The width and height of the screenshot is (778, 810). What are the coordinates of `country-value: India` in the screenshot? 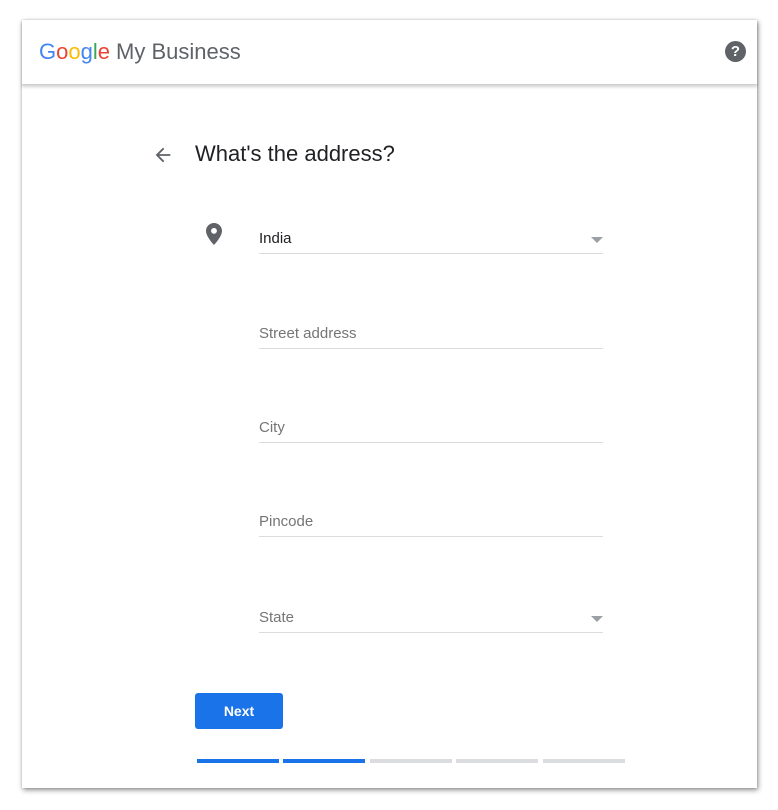 It's located at (275, 238).